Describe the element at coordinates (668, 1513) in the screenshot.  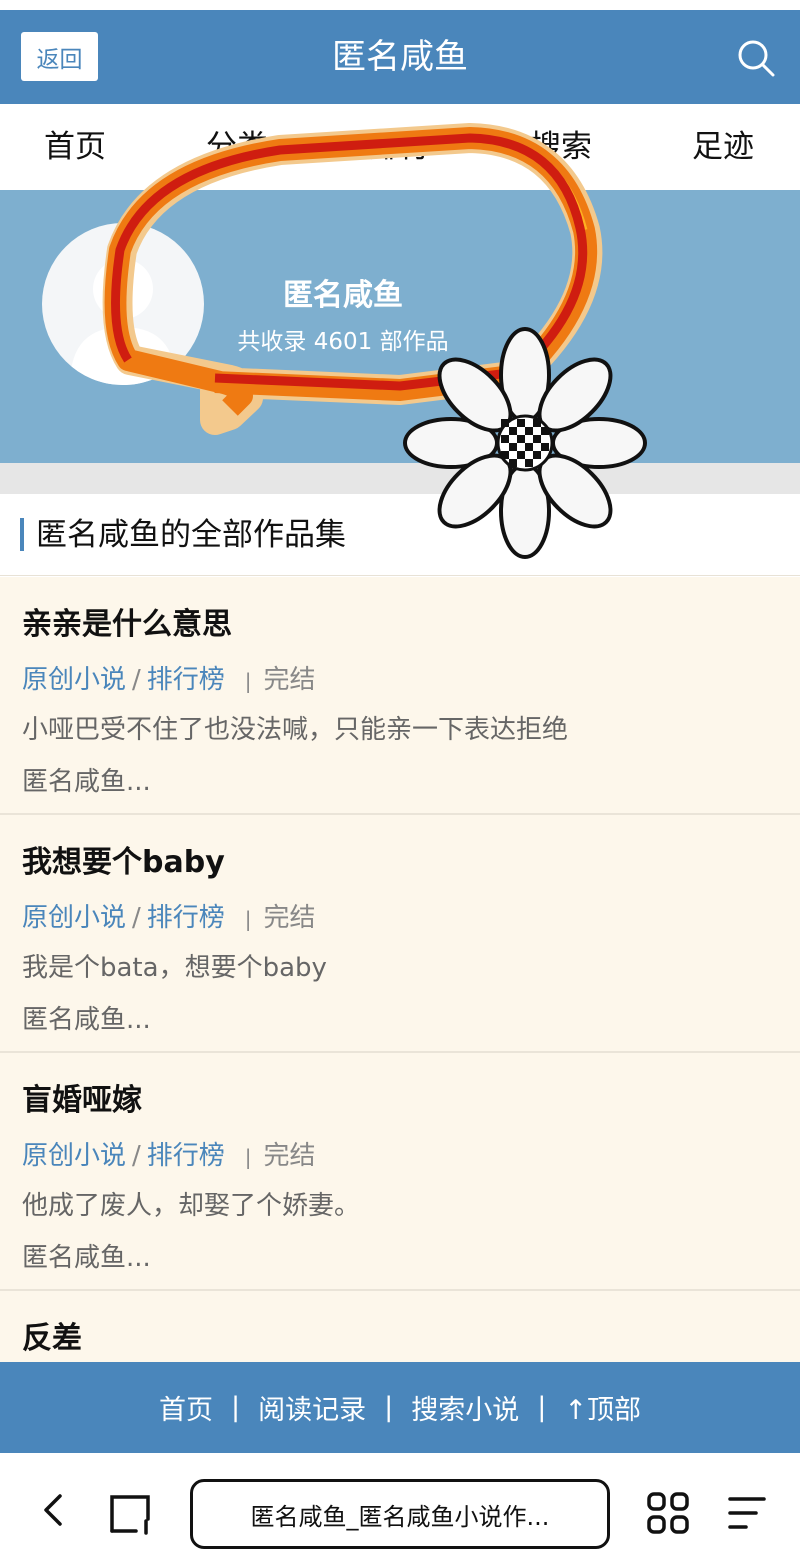
I see `grid-menu-icon` at that location.